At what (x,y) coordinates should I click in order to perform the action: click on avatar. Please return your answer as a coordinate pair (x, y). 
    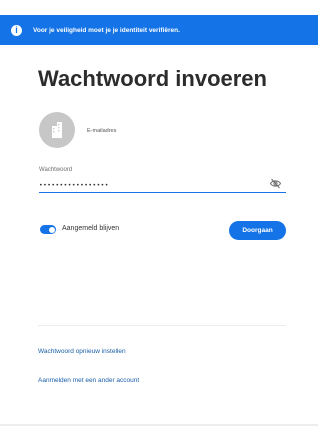
    Looking at the image, I should click on (57, 130).